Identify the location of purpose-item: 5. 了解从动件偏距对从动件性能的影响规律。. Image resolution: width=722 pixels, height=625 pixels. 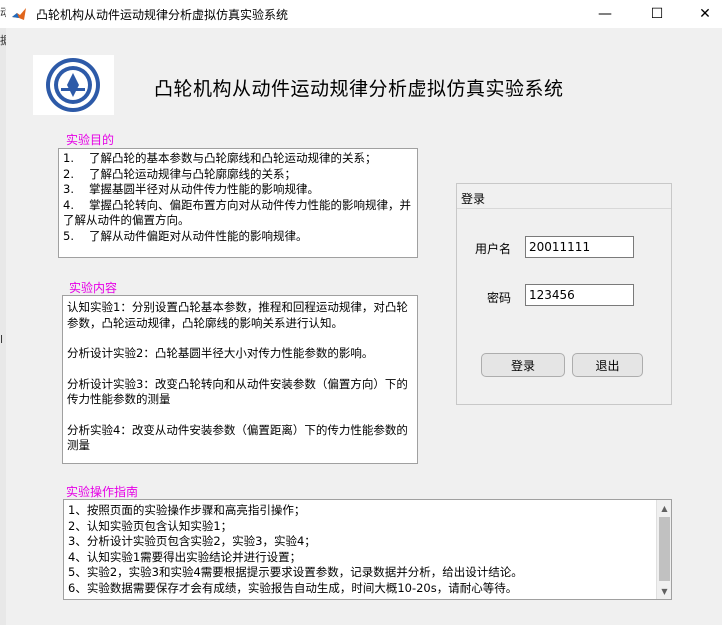
(185, 235).